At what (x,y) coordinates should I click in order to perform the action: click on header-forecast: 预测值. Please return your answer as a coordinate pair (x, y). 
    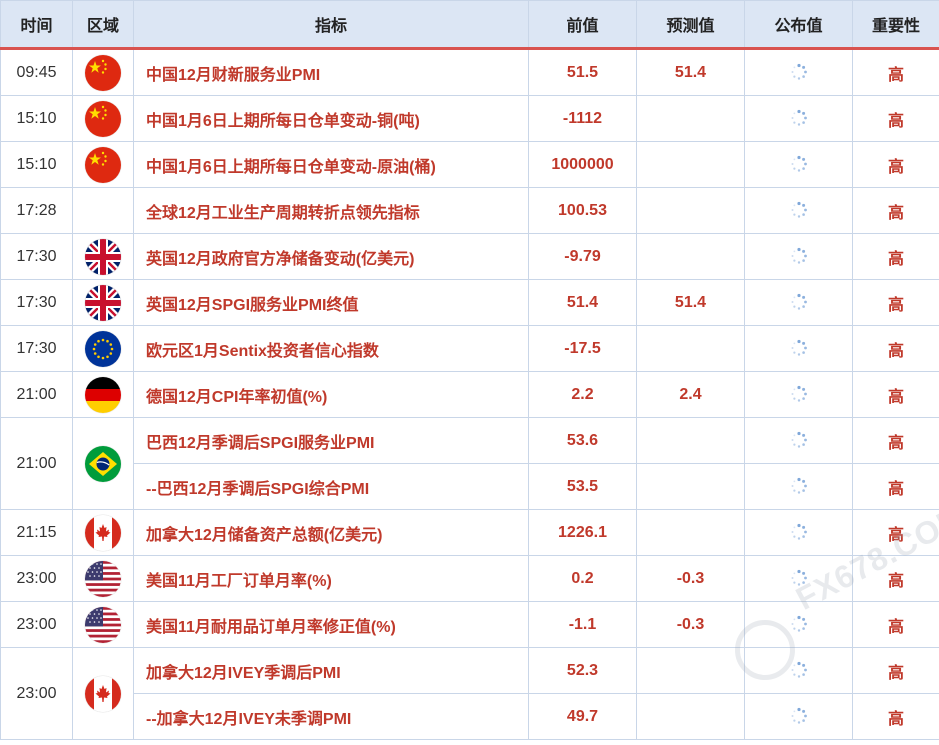
    Looking at the image, I should click on (690, 25).